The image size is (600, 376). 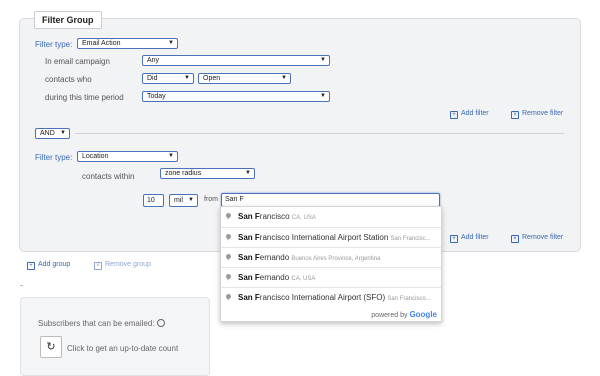 What do you see at coordinates (336, 259) in the screenshot?
I see `place-secondary: Buenos Aires Province, Argentina` at bounding box center [336, 259].